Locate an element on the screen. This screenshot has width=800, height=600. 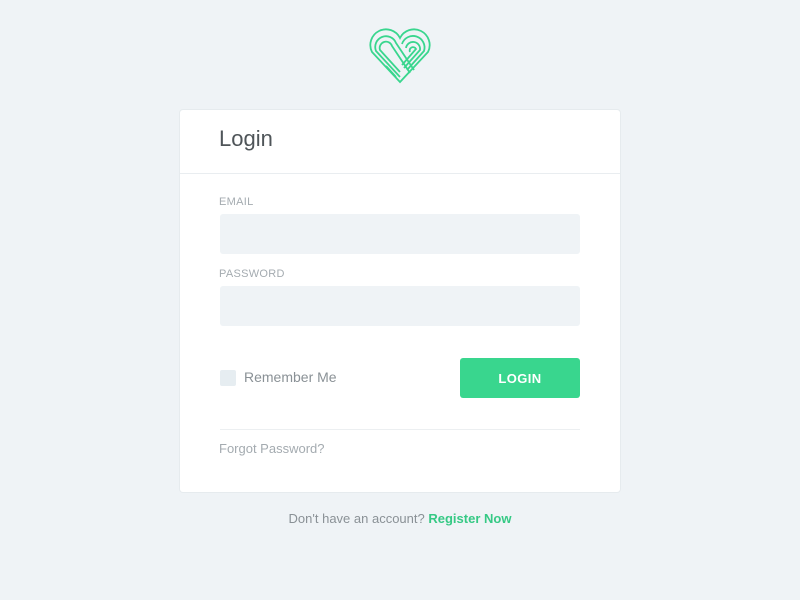
password-label: PASSWORD is located at coordinates (252, 274).